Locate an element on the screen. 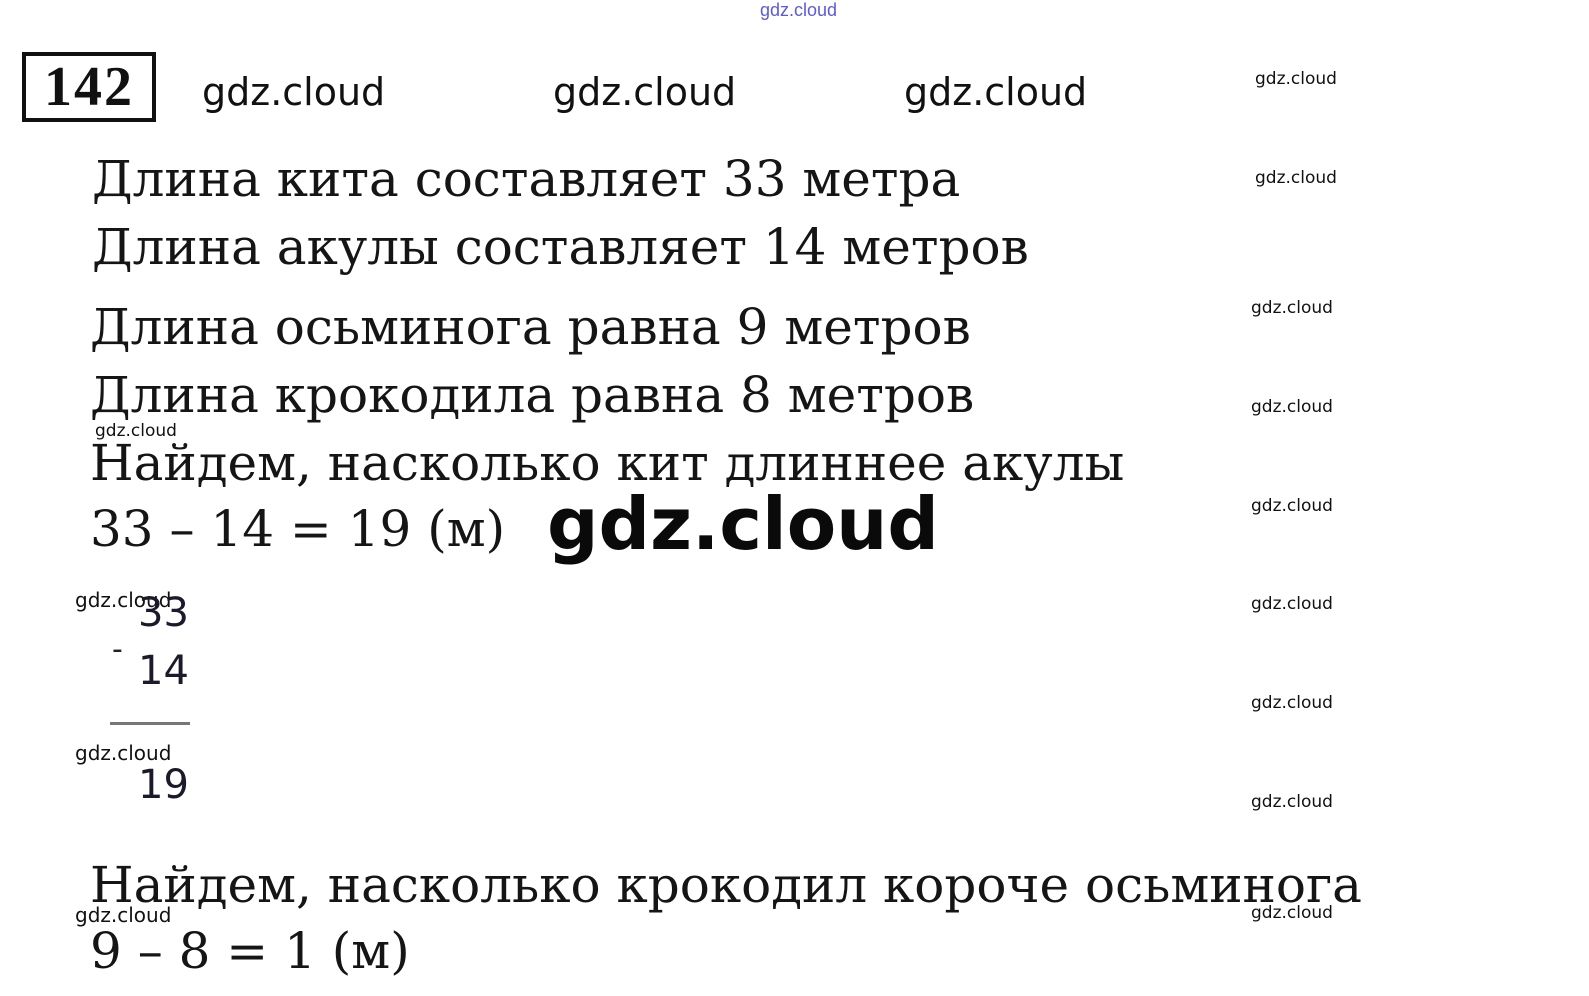 The height and width of the screenshot is (996, 1589). column-rule is located at coordinates (150, 723).